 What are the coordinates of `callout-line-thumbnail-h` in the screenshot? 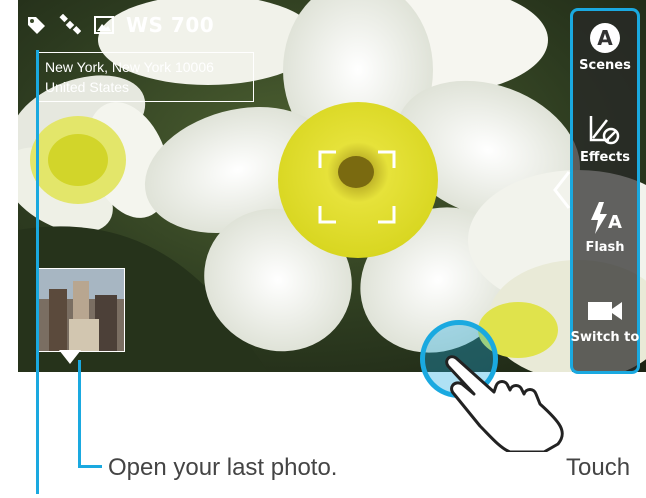 It's located at (90, 466).